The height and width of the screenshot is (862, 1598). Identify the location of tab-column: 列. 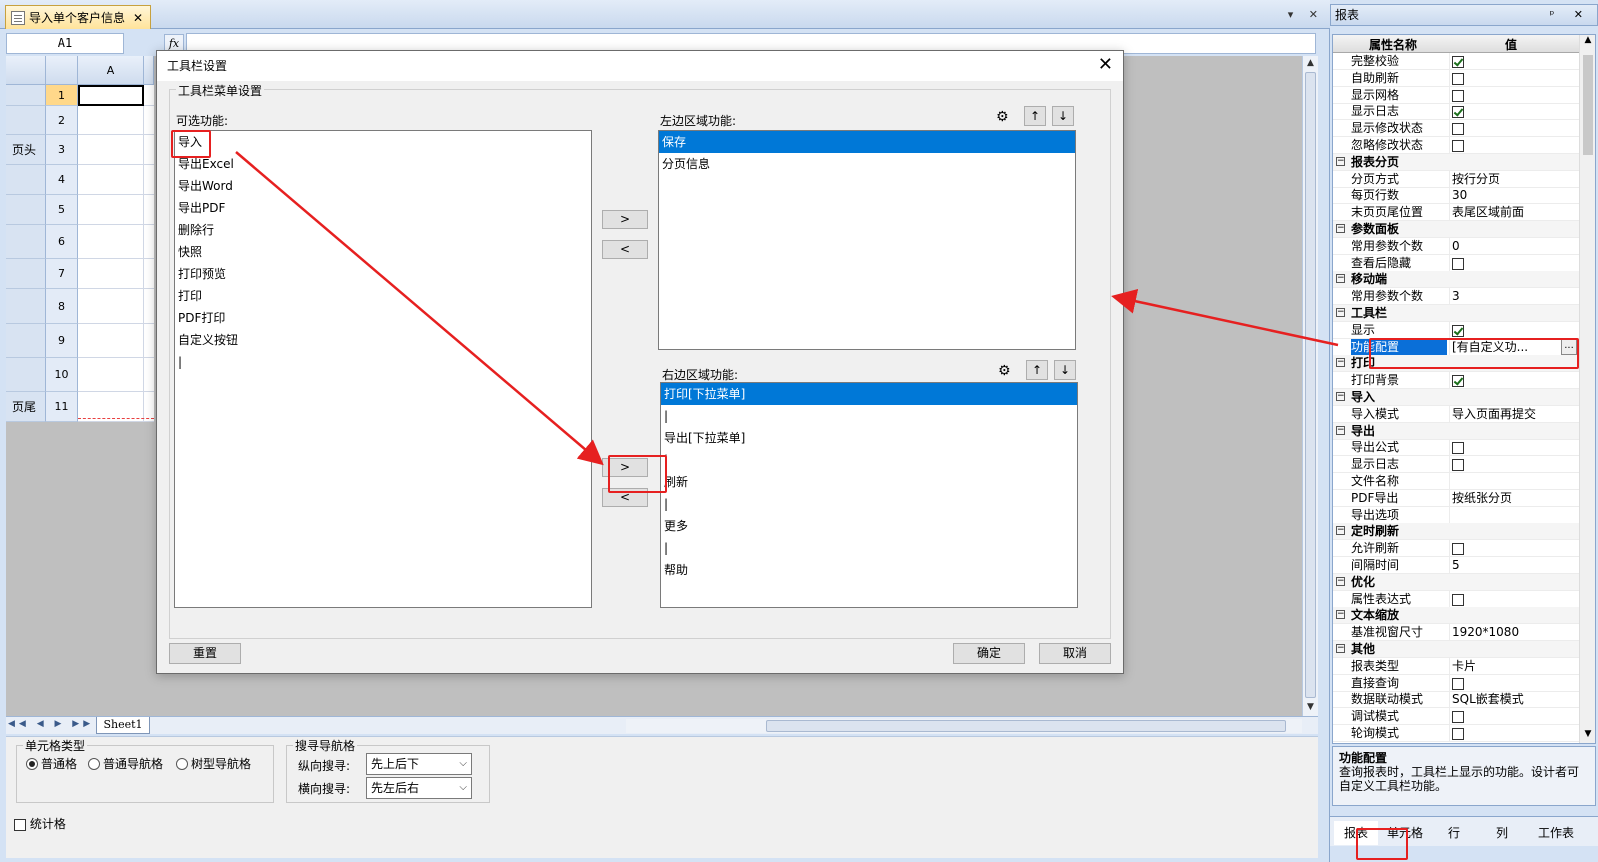
(1502, 833).